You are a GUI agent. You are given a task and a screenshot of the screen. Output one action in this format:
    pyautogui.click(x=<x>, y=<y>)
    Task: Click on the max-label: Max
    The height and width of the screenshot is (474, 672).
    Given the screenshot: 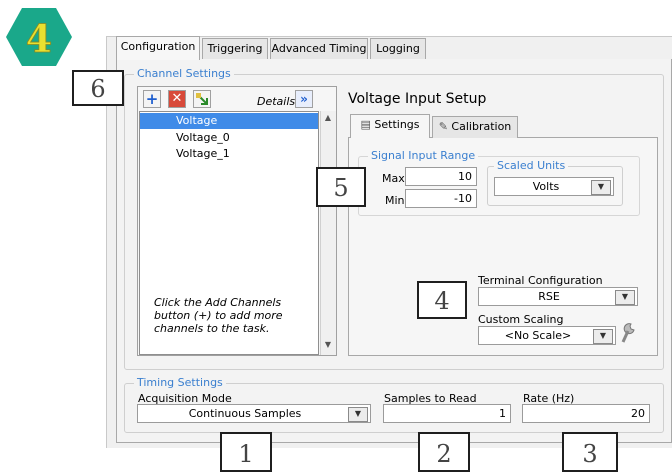 What is the action you would take?
    pyautogui.click(x=393, y=178)
    